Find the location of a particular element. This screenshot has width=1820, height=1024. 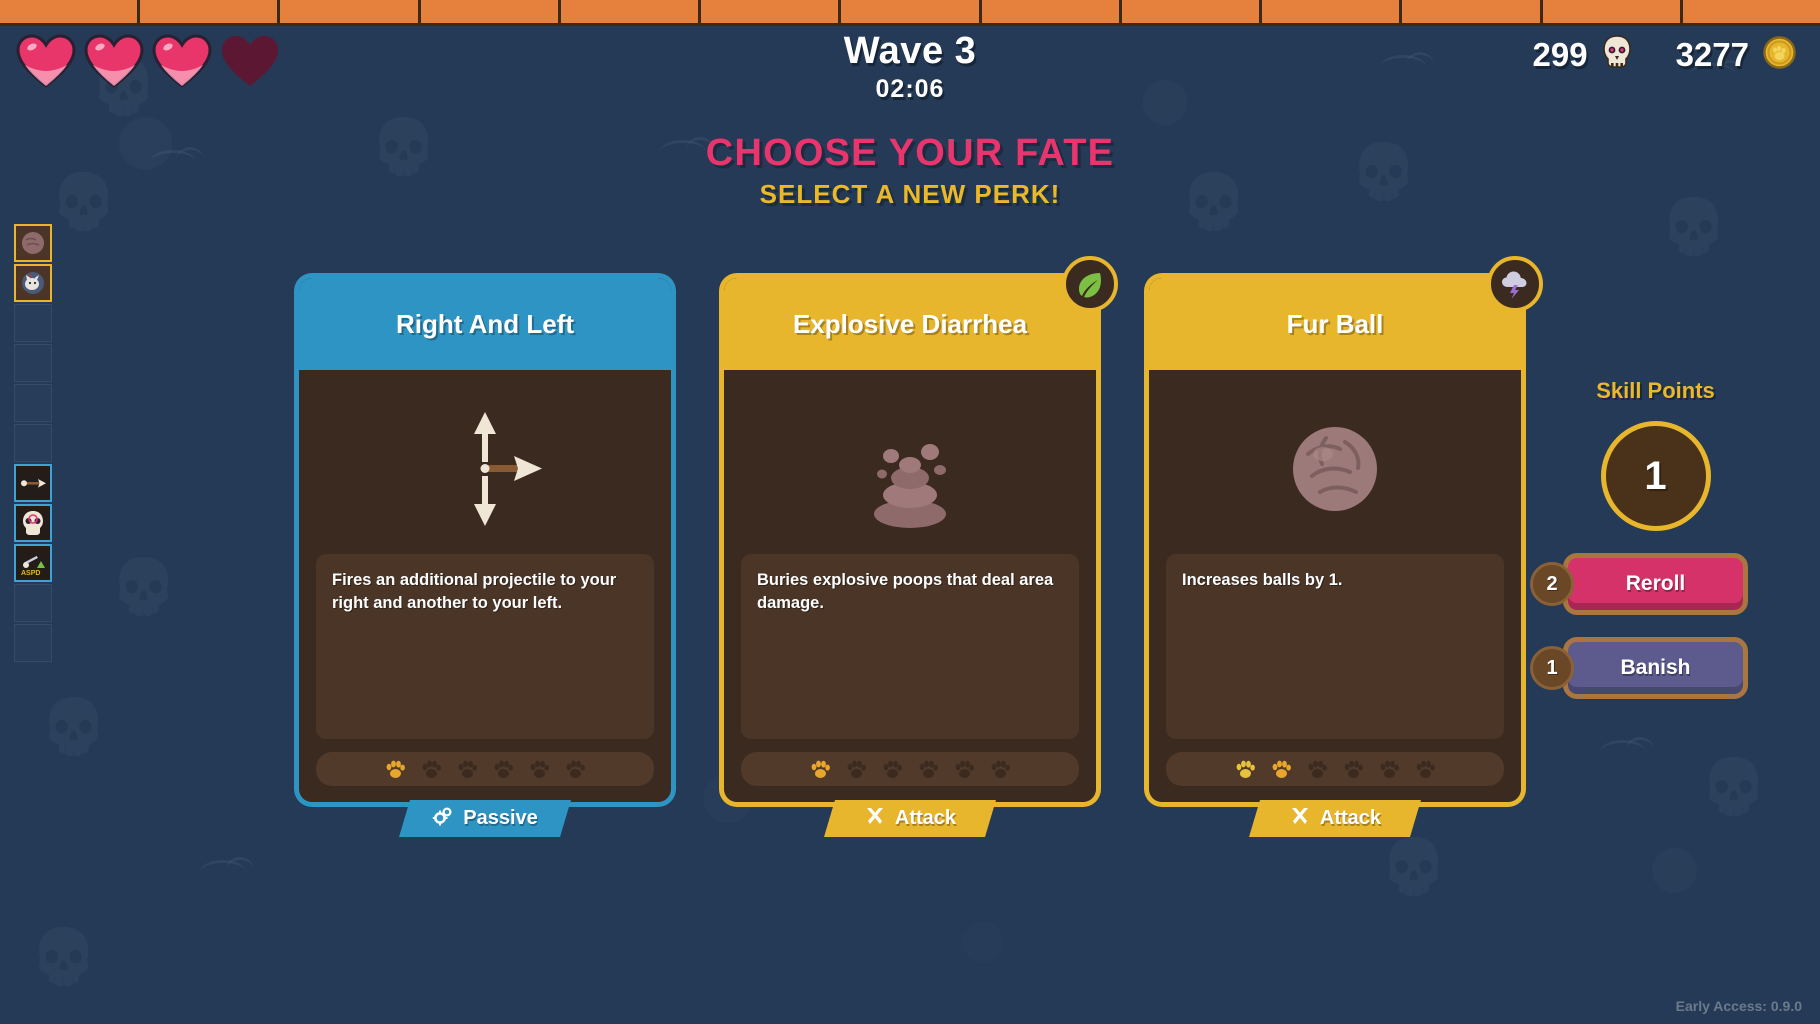

coin-count-value: 3277 is located at coordinates (1712, 54).